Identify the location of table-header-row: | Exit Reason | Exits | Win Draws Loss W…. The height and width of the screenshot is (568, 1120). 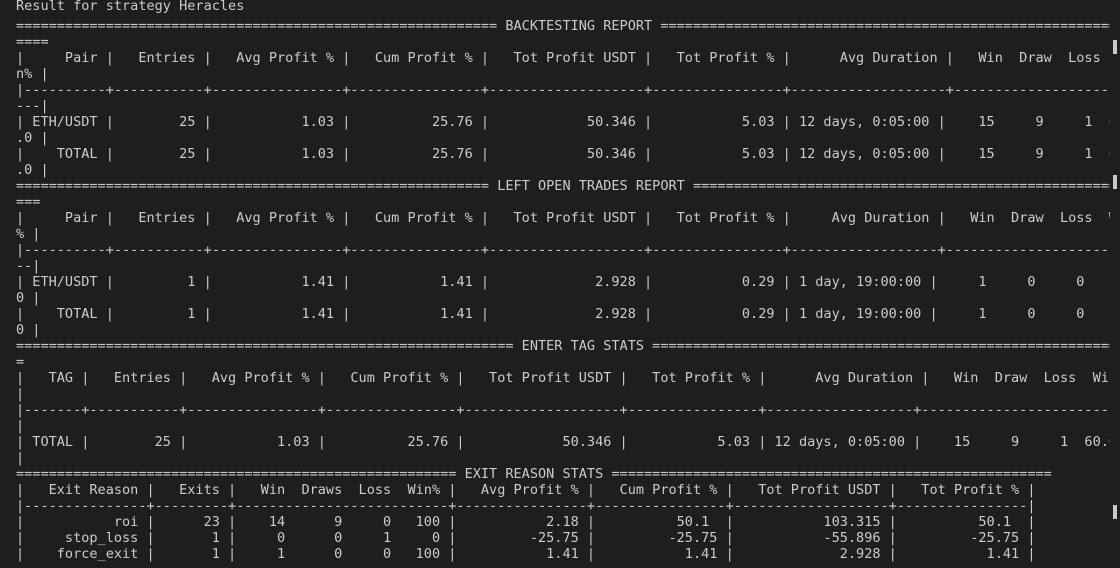
(526, 490).